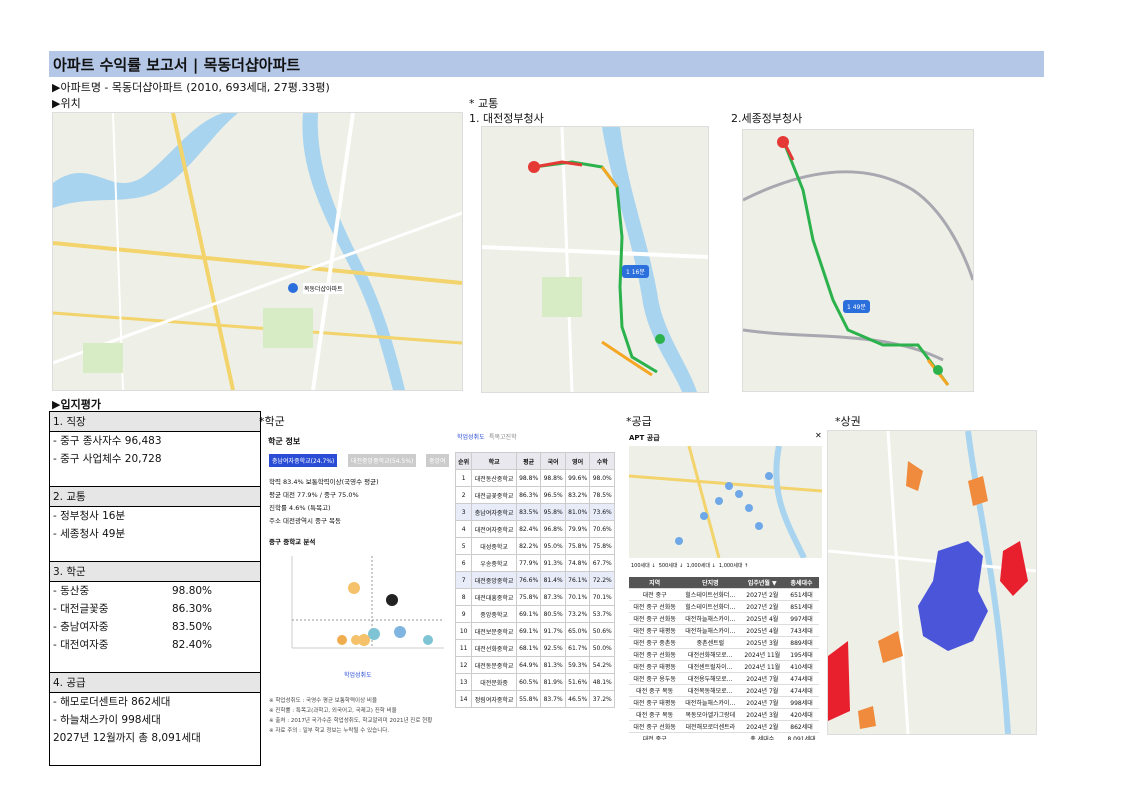  Describe the element at coordinates (107, 459) in the screenshot. I see `eval-row: - 중구 사업체수 20,728` at that location.